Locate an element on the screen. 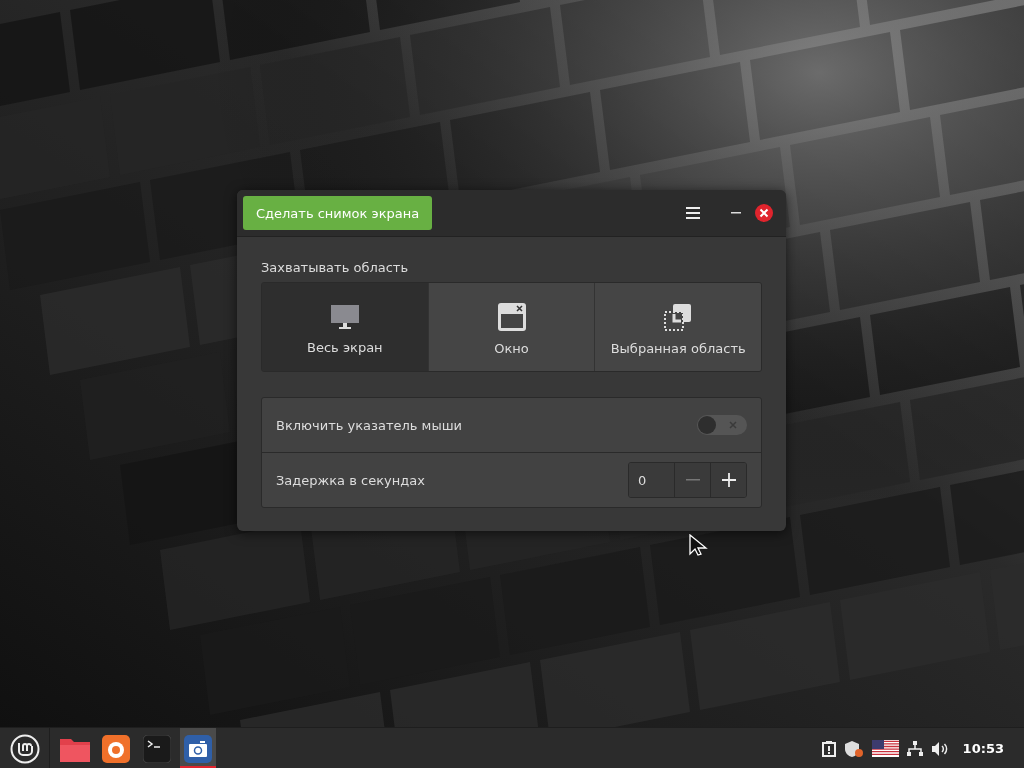 Image resolution: width=1024 pixels, height=768 pixels. capture-mode-option: Выбранная область is located at coordinates (678, 327).